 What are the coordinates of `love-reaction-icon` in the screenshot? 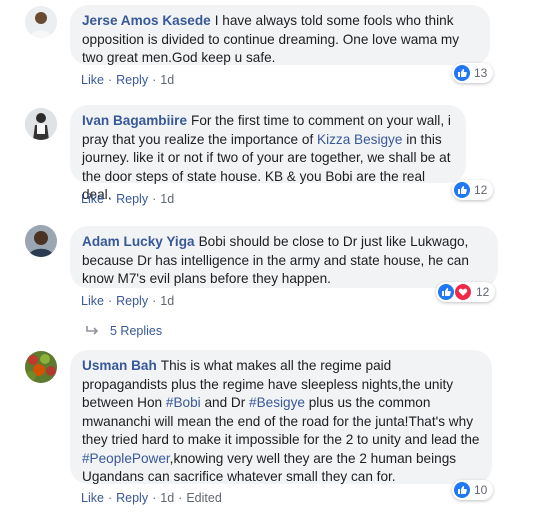 It's located at (463, 292).